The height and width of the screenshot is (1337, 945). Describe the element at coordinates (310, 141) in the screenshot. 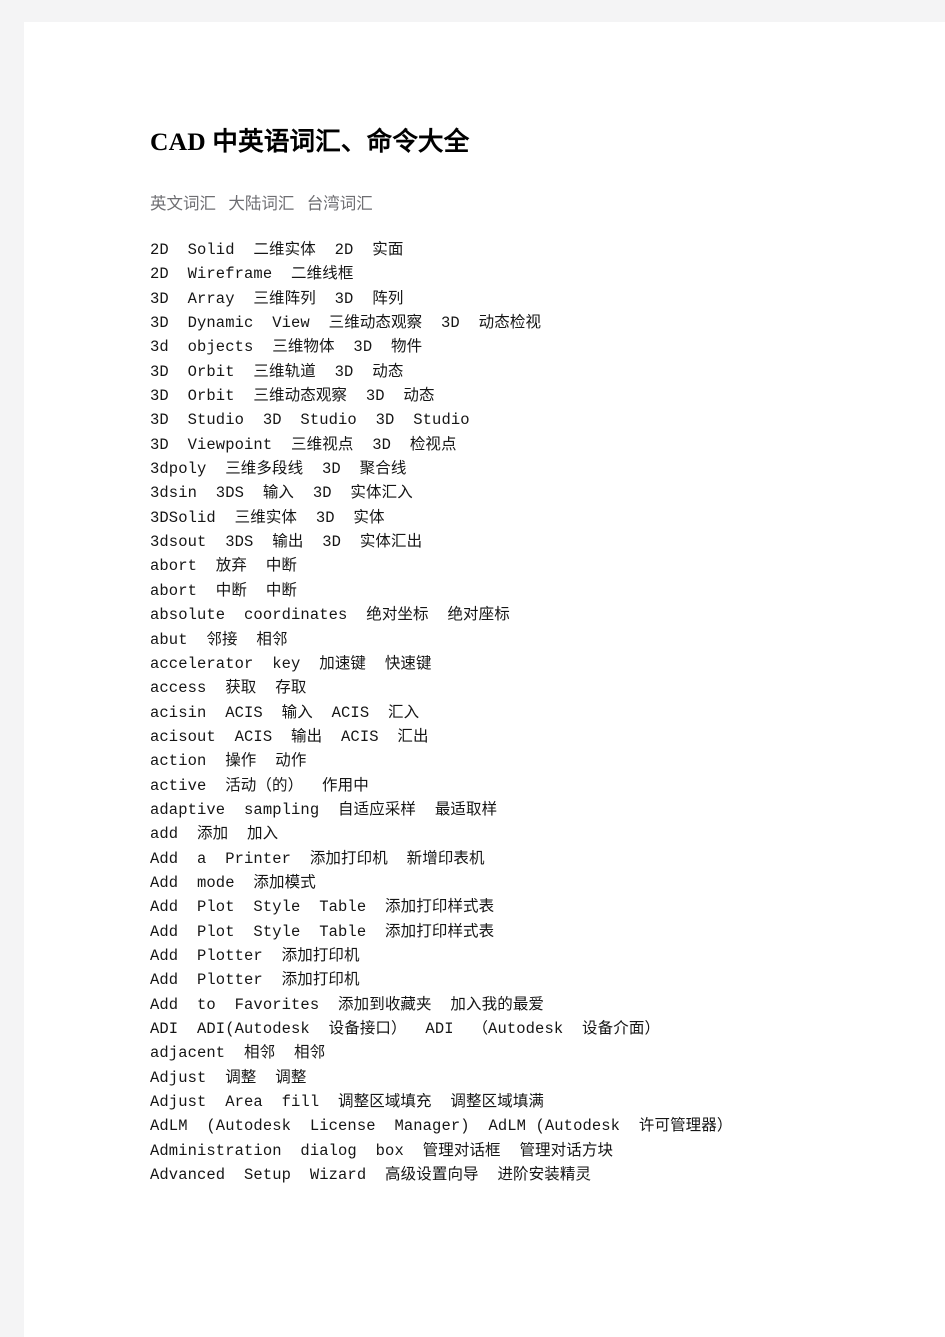

I see `page-title: CAD 中英语词汇、命令大全` at that location.